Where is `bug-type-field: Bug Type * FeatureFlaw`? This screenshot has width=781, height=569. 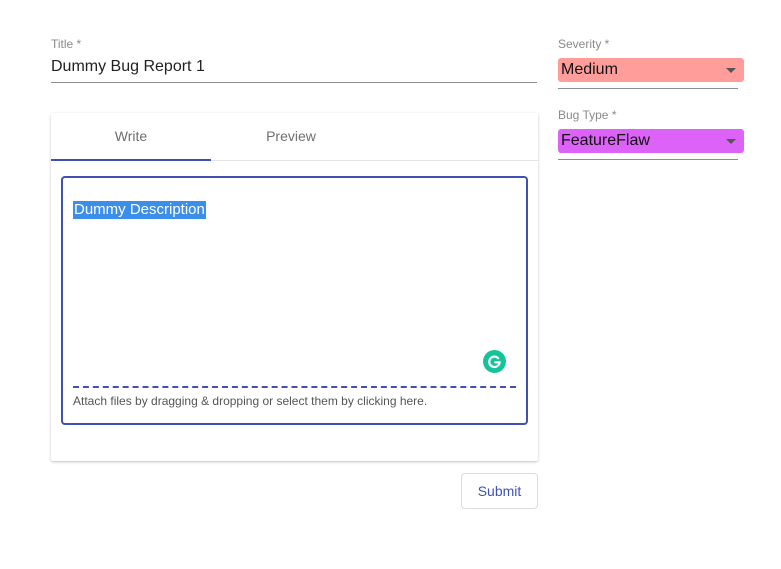
bug-type-field: Bug Type * FeatureFlaw is located at coordinates (651, 134).